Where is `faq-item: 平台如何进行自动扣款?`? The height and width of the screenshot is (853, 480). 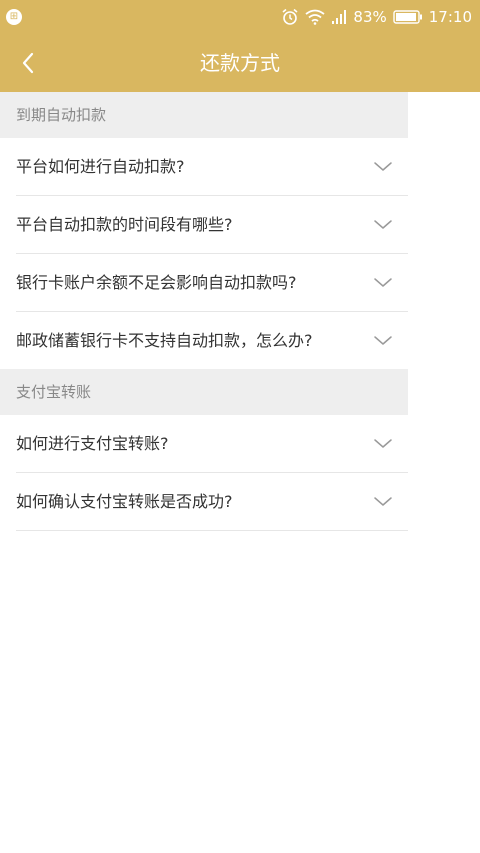 faq-item: 平台如何进行自动扣款? is located at coordinates (212, 167).